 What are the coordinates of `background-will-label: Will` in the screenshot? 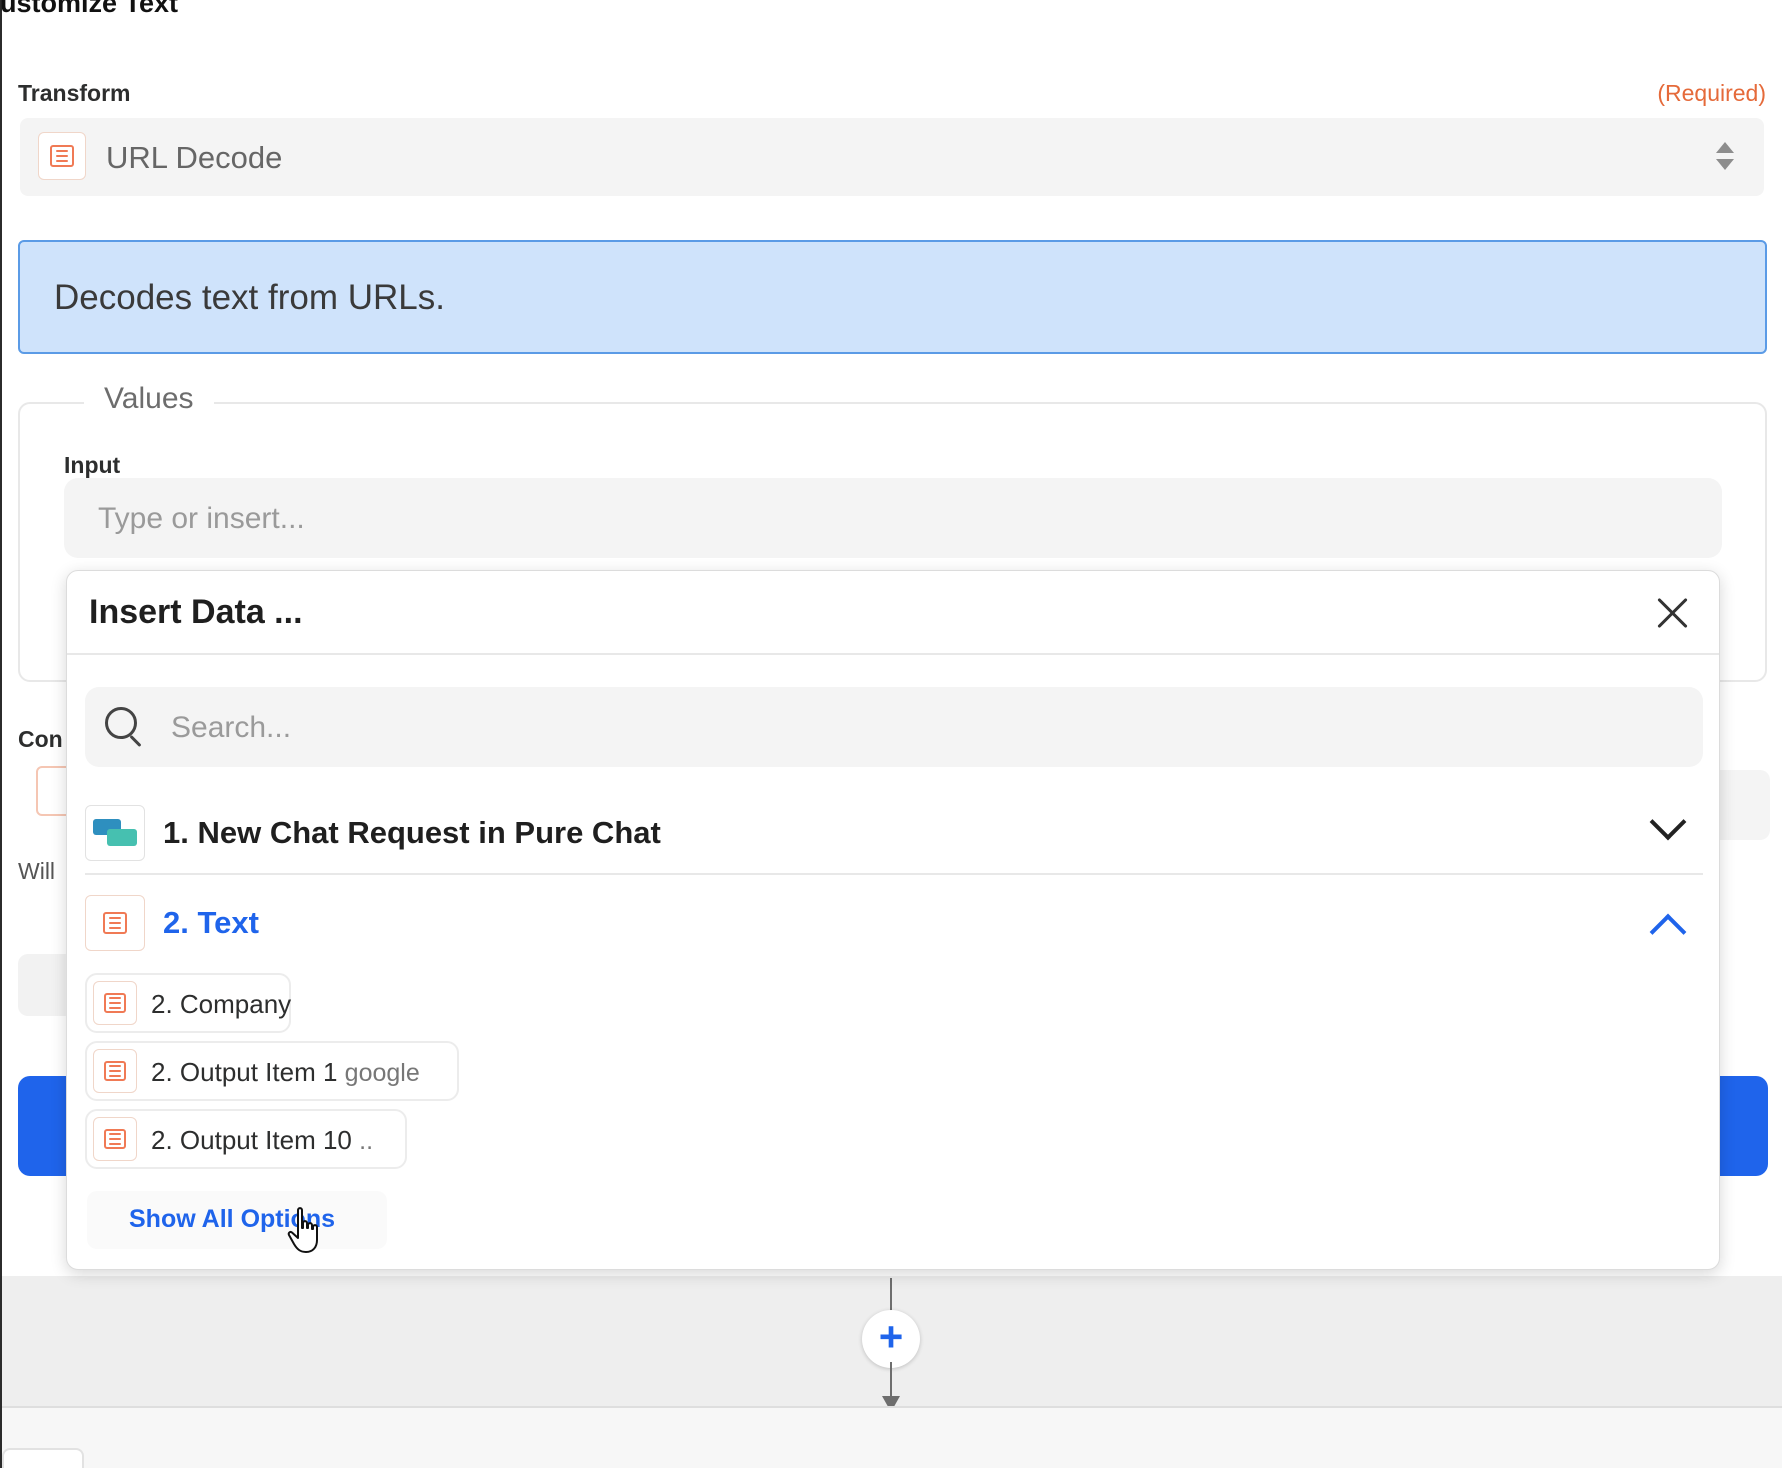 It's located at (37, 871).